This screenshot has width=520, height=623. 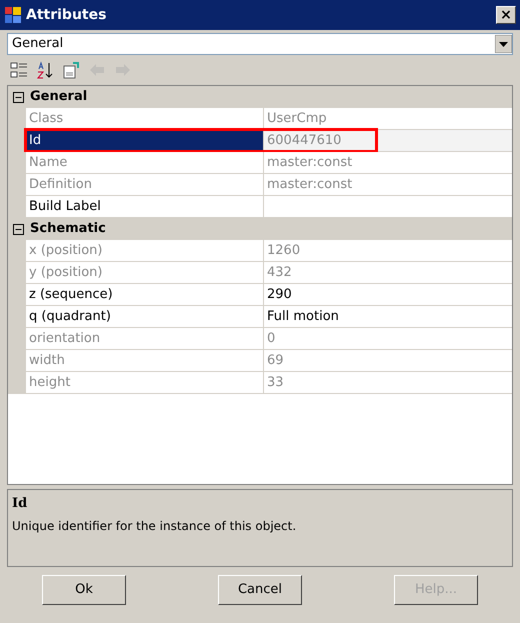 I want to click on property-value: 290, so click(x=388, y=295).